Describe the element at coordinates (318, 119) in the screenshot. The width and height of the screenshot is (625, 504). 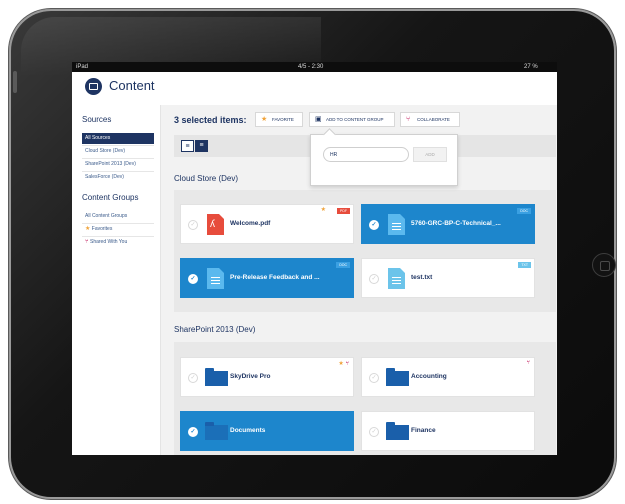
I see `content-box-icon: ▣` at that location.